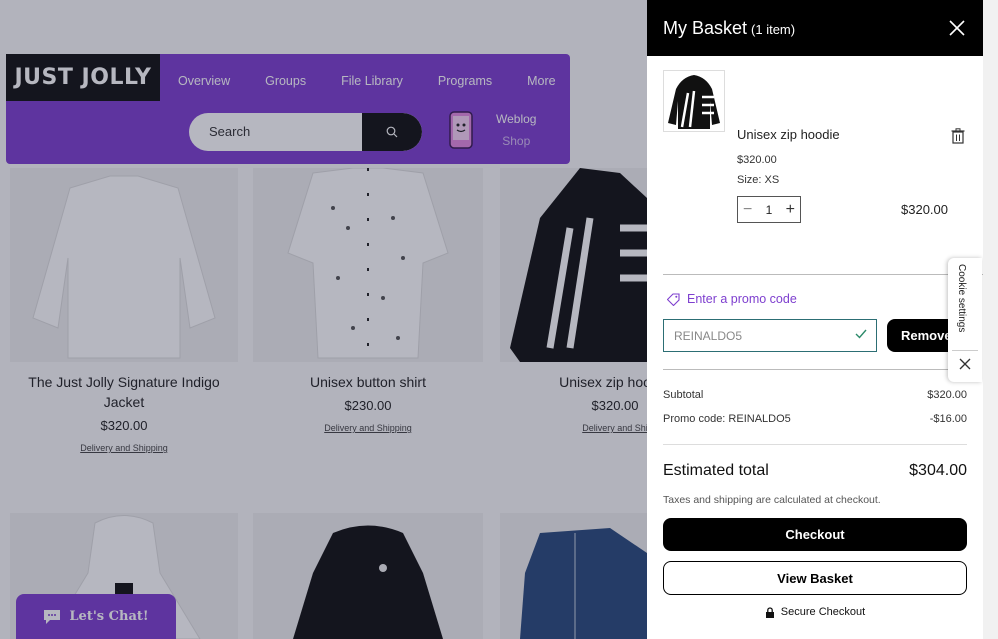 The image size is (998, 639). What do you see at coordinates (815, 395) in the screenshot?
I see `subtotal-row: Subtotal $320.00` at bounding box center [815, 395].